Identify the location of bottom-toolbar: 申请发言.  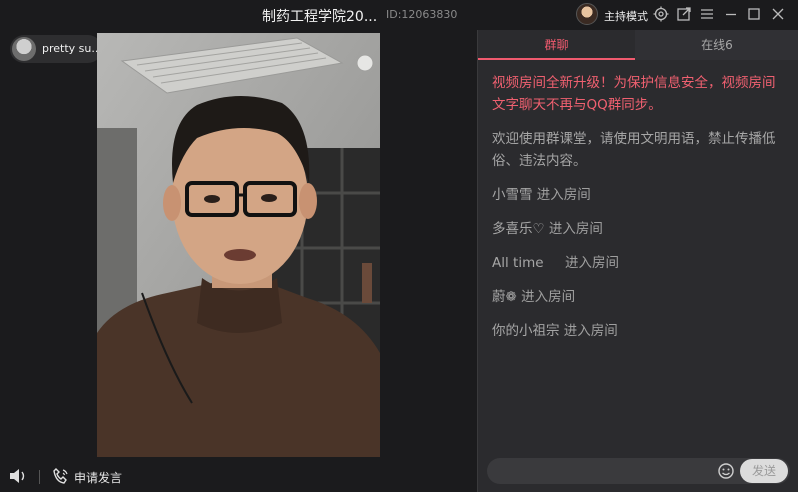
(238, 477).